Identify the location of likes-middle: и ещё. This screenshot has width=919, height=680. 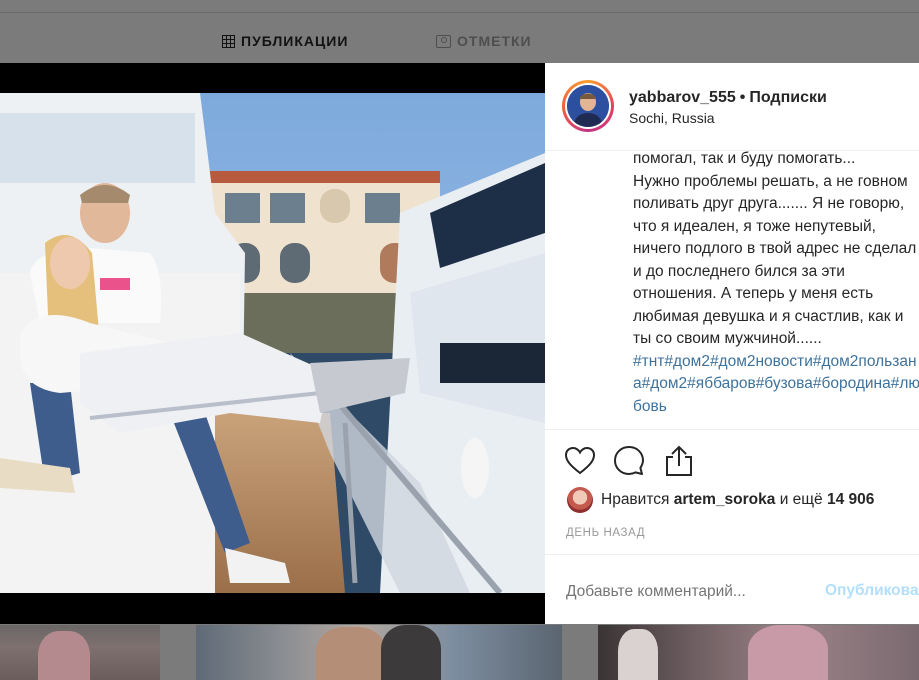
(801, 499).